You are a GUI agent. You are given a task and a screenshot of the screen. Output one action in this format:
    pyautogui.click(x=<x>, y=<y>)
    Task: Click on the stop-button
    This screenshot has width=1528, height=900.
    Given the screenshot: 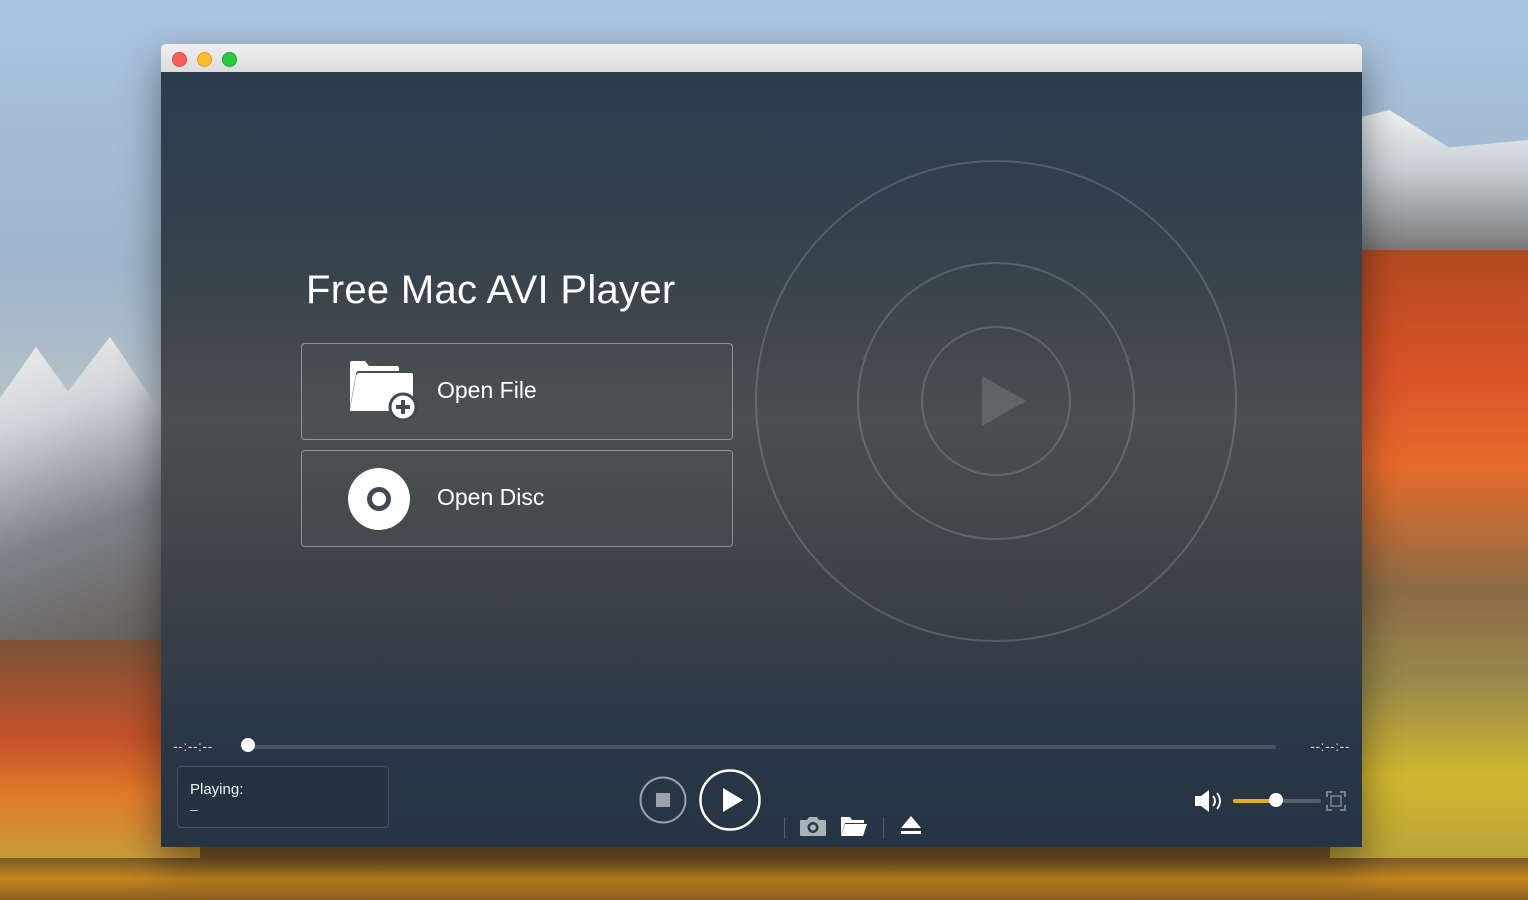 What is the action you would take?
    pyautogui.click(x=663, y=802)
    